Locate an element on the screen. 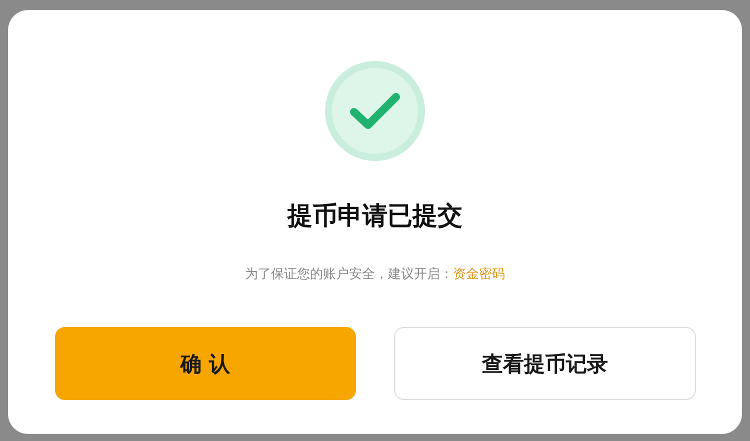 Image resolution: width=750 pixels, height=441 pixels. view-records-button: 查看提币记录 is located at coordinates (545, 363).